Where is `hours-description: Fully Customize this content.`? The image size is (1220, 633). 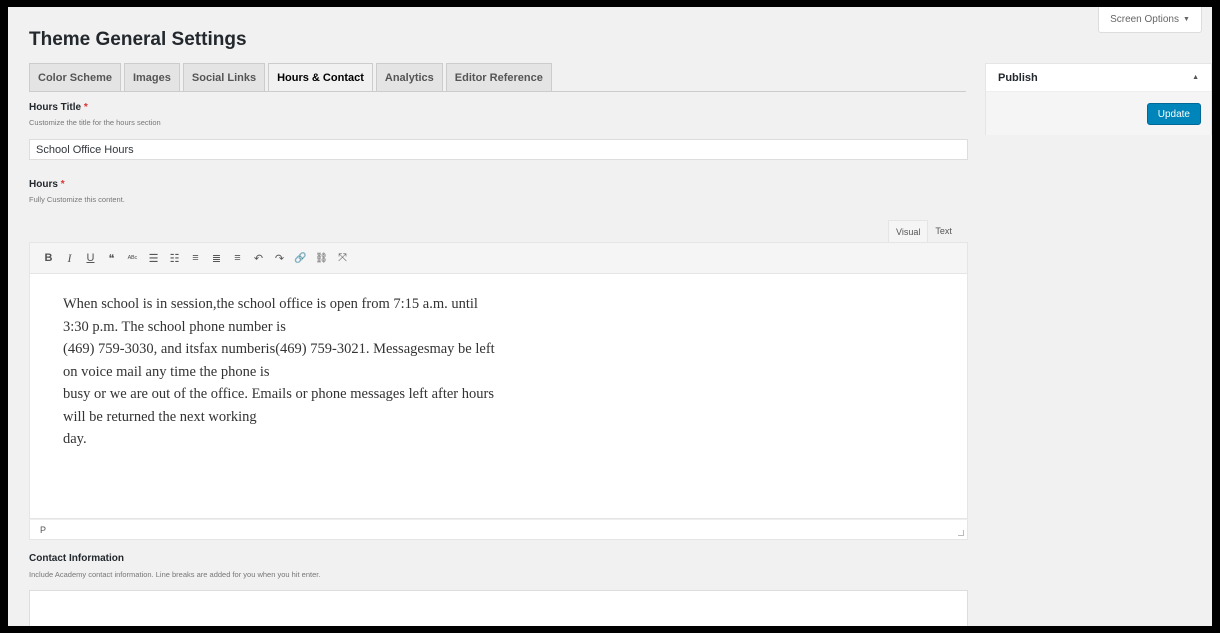 hours-description: Fully Customize this content. is located at coordinates (77, 199).